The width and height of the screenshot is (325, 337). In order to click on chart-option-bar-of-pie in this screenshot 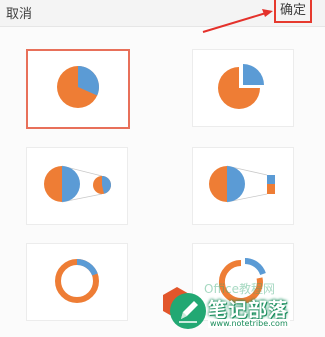, I will do `click(243, 186)`.